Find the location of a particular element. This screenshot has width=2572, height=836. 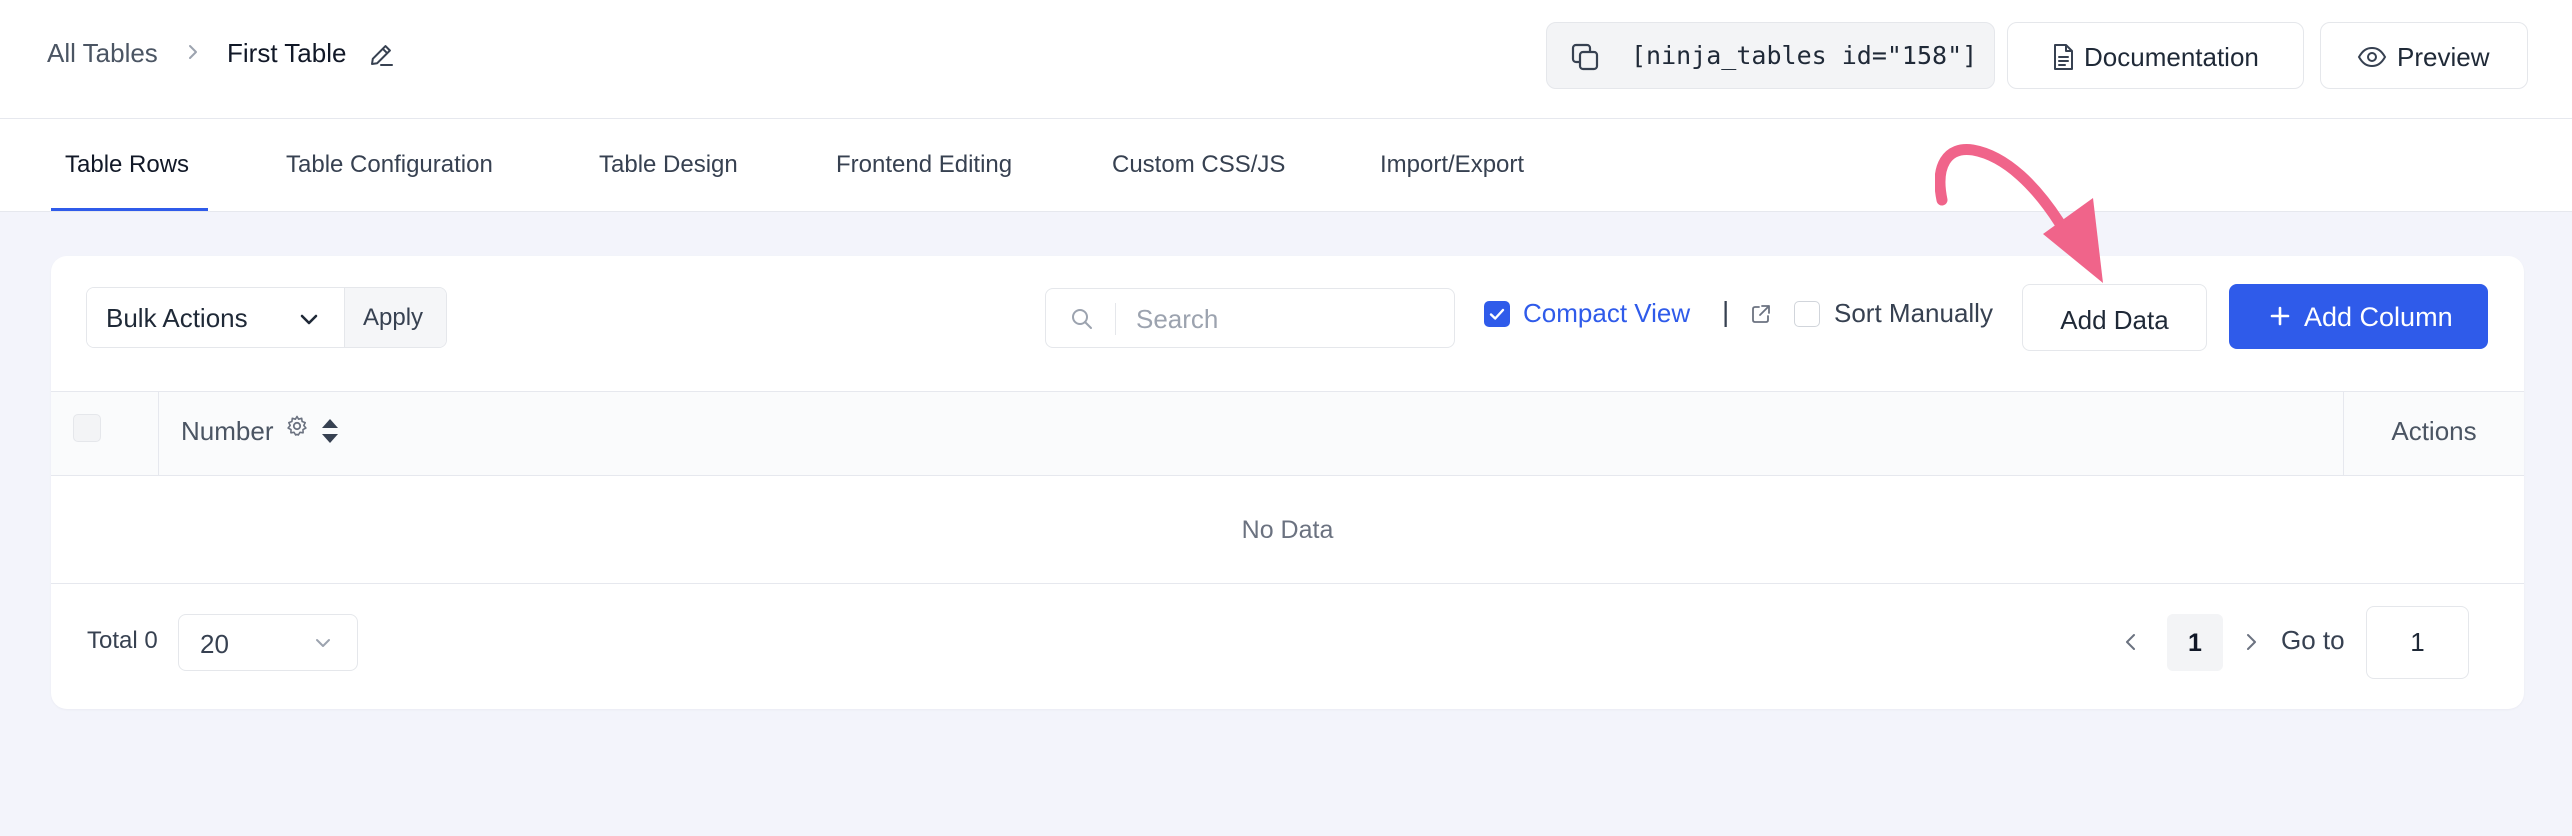

tab-import-export: Import/Export is located at coordinates (1452, 165).